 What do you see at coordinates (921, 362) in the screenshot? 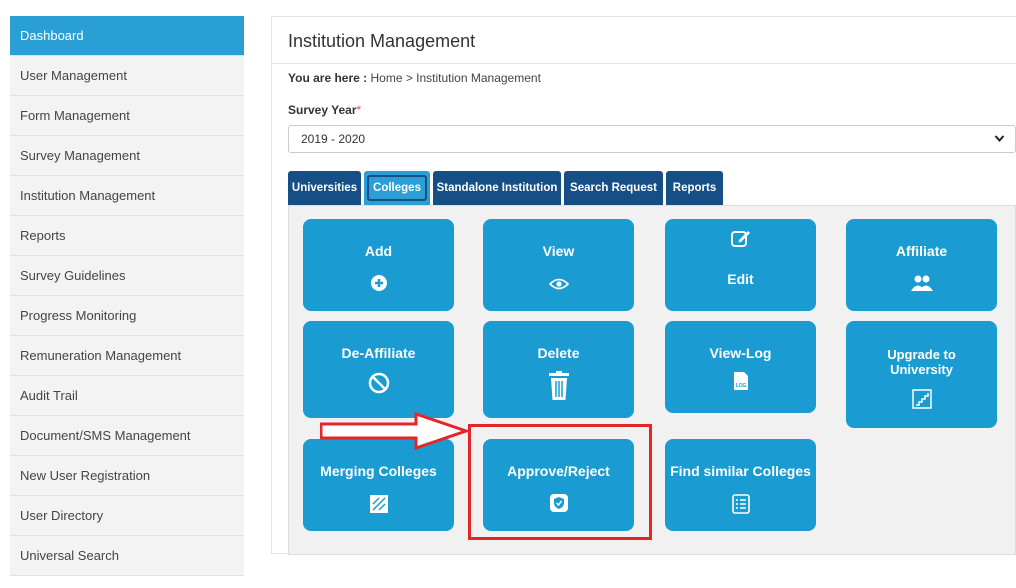
I see `upgrade-label: Upgrade to University` at bounding box center [921, 362].